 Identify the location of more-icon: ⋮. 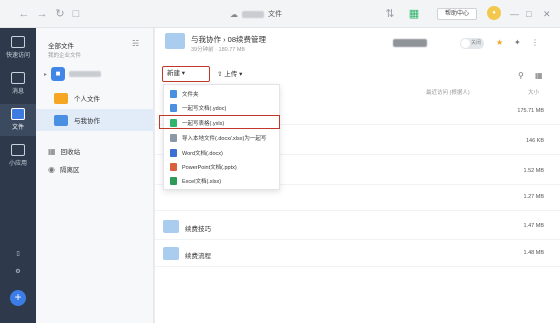
(535, 42).